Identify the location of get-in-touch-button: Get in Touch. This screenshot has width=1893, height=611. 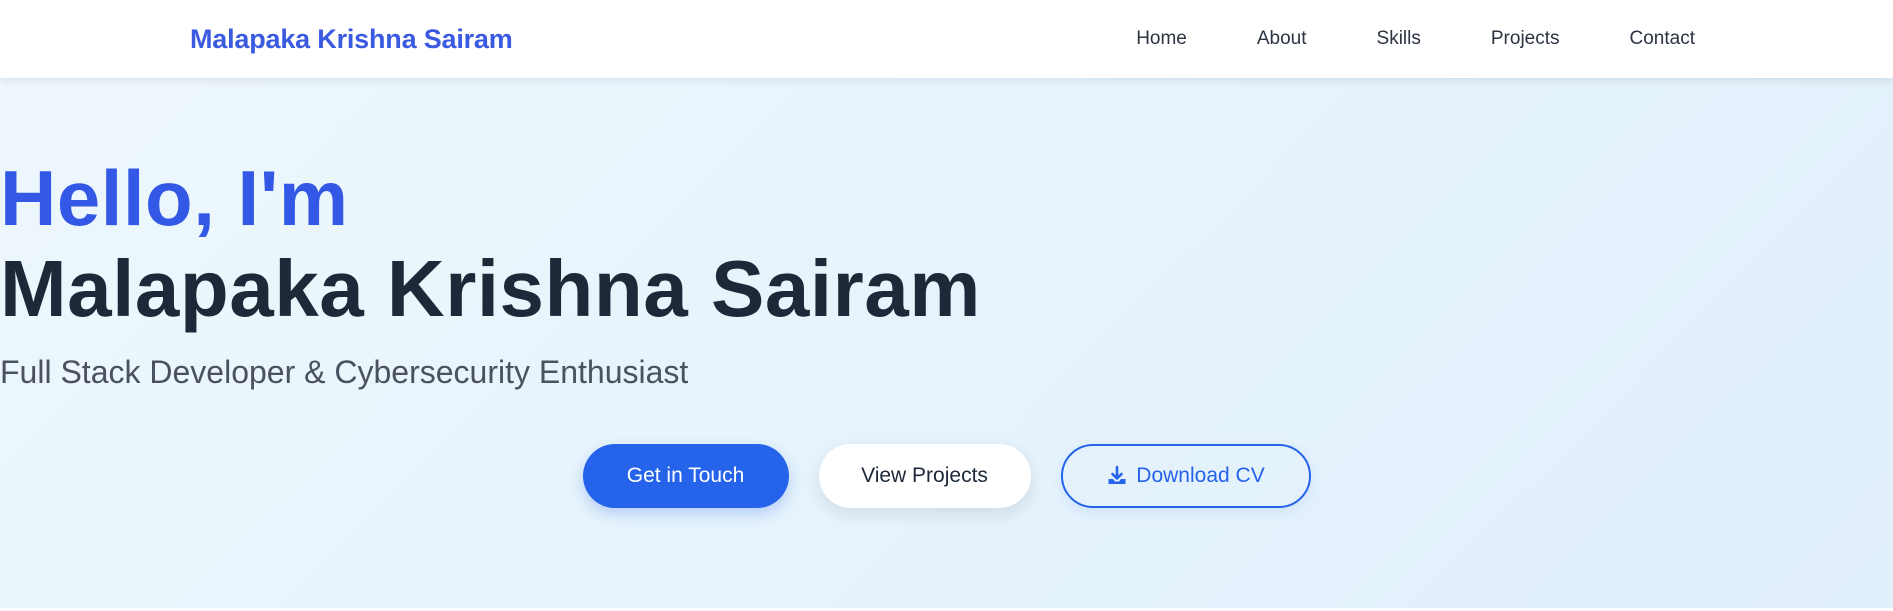
(685, 476).